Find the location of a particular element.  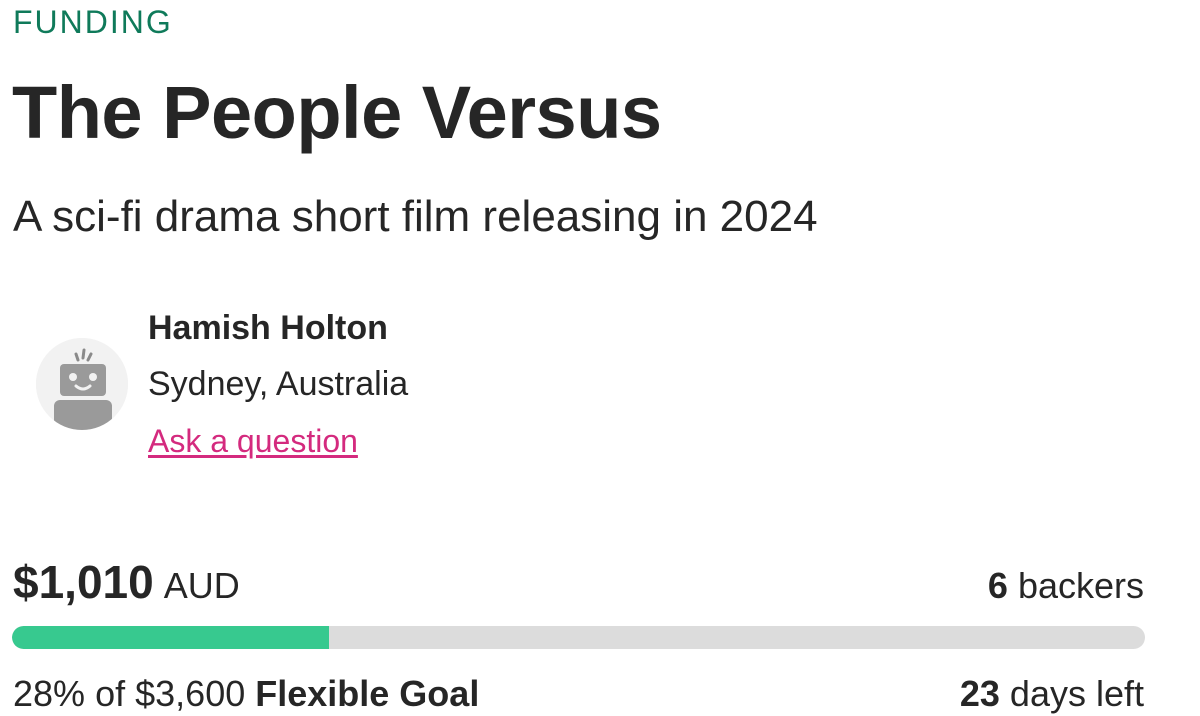

raised-amount: $1,010 is located at coordinates (83, 582).